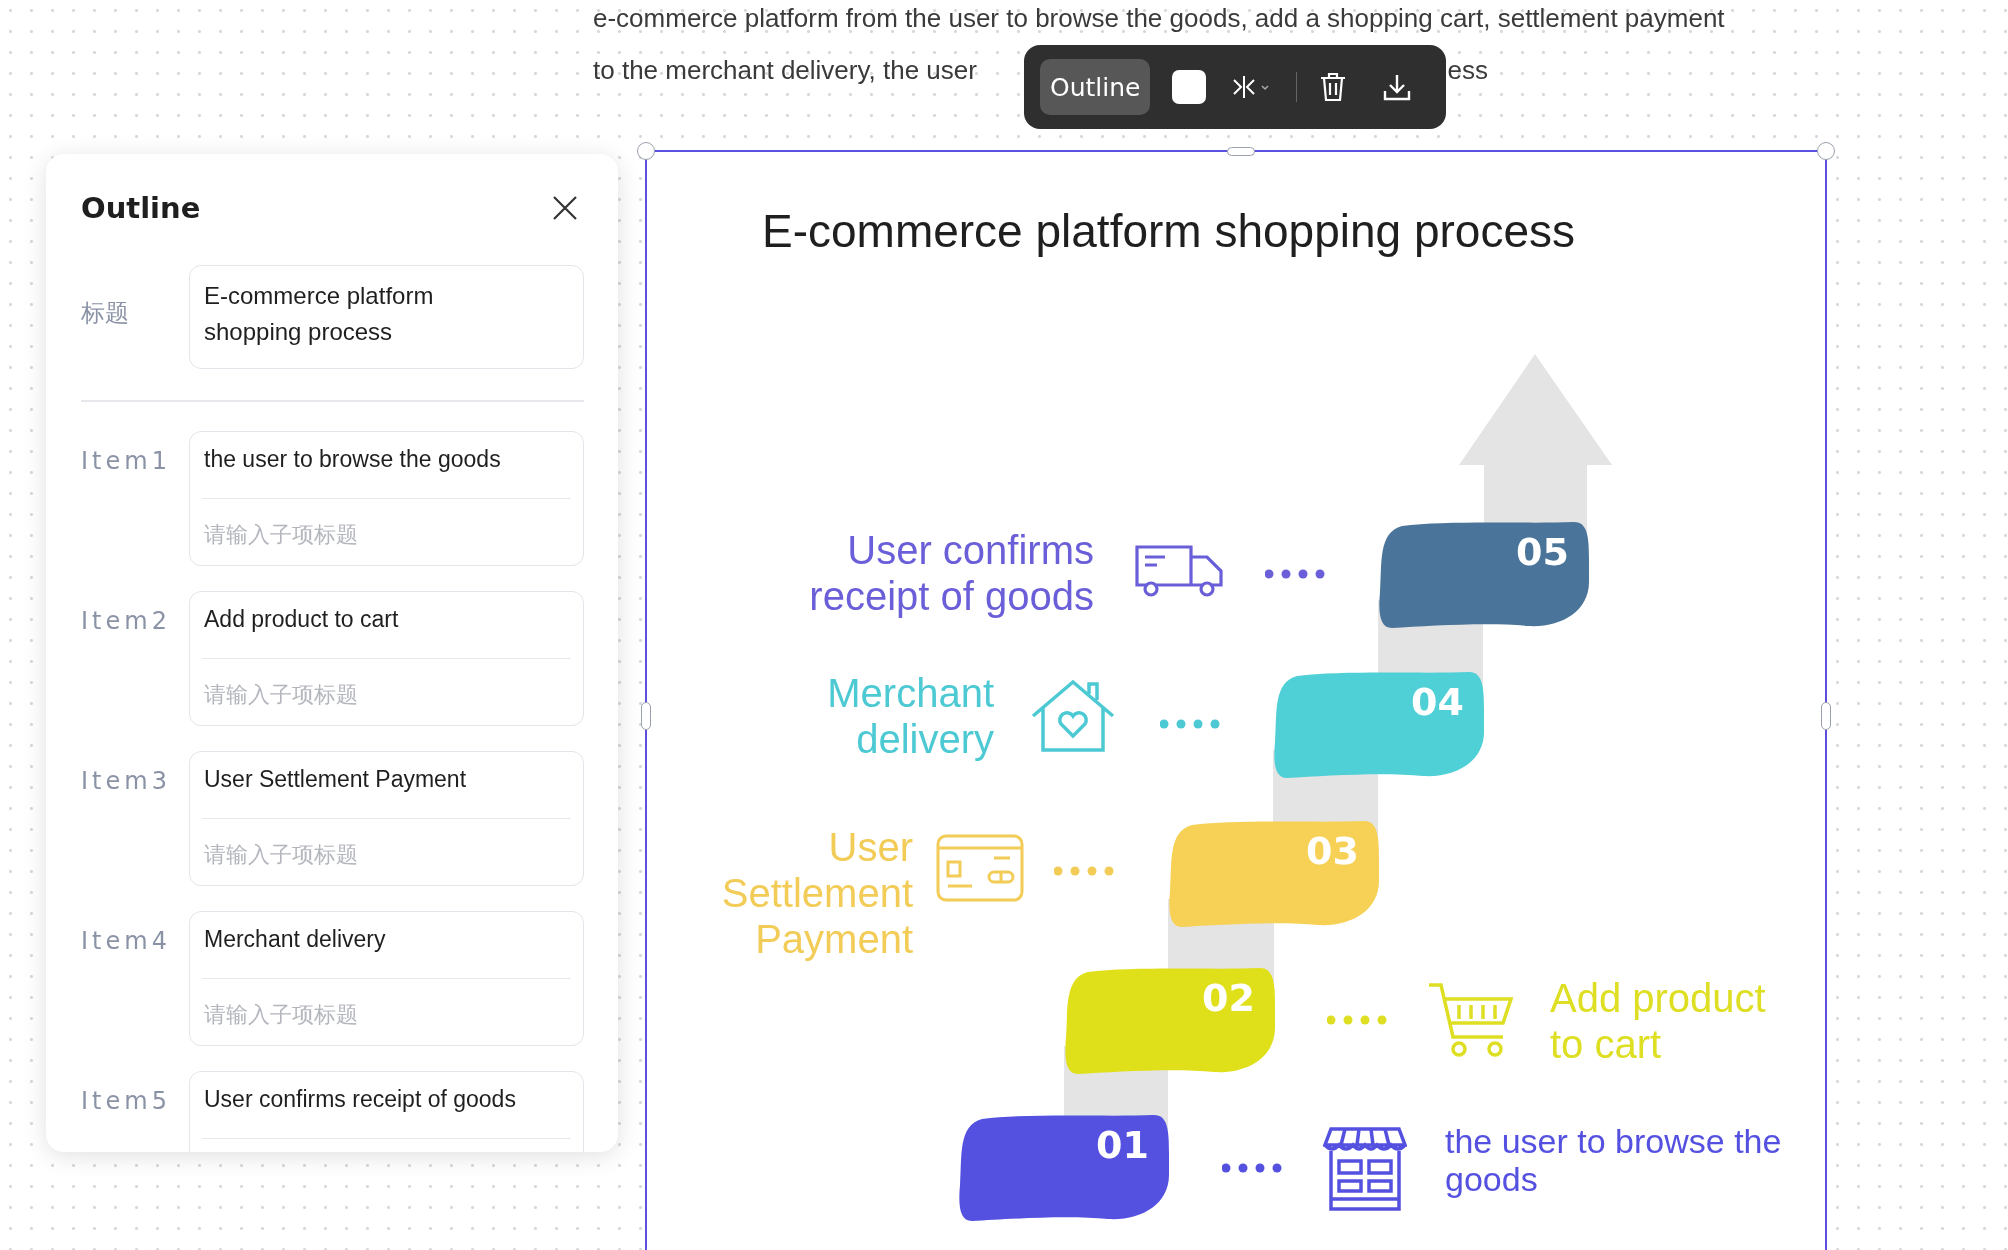 The image size is (2008, 1250). I want to click on panel-title: Outline, so click(141, 208).